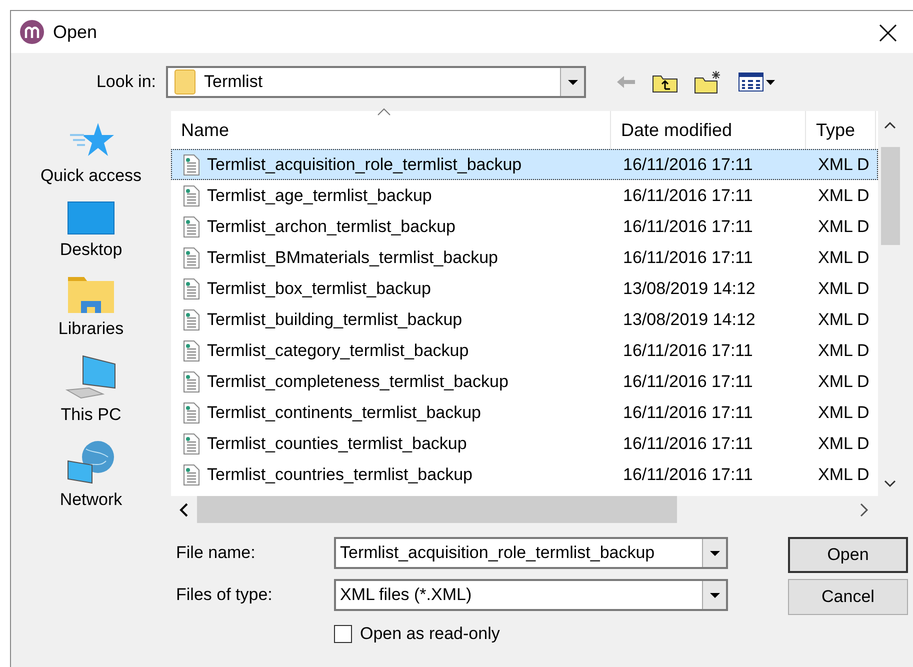  I want to click on scroll-right-icon, so click(864, 509).